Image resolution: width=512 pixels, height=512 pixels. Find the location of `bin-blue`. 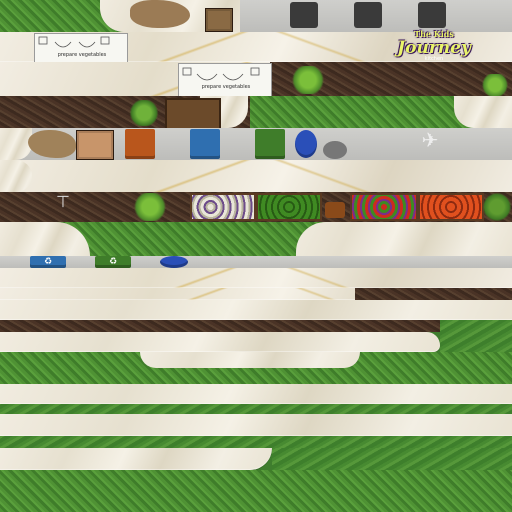

bin-blue is located at coordinates (205, 144).